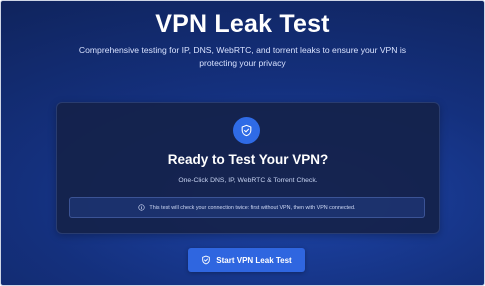  What do you see at coordinates (142, 207) in the screenshot?
I see `info-icon` at bounding box center [142, 207].